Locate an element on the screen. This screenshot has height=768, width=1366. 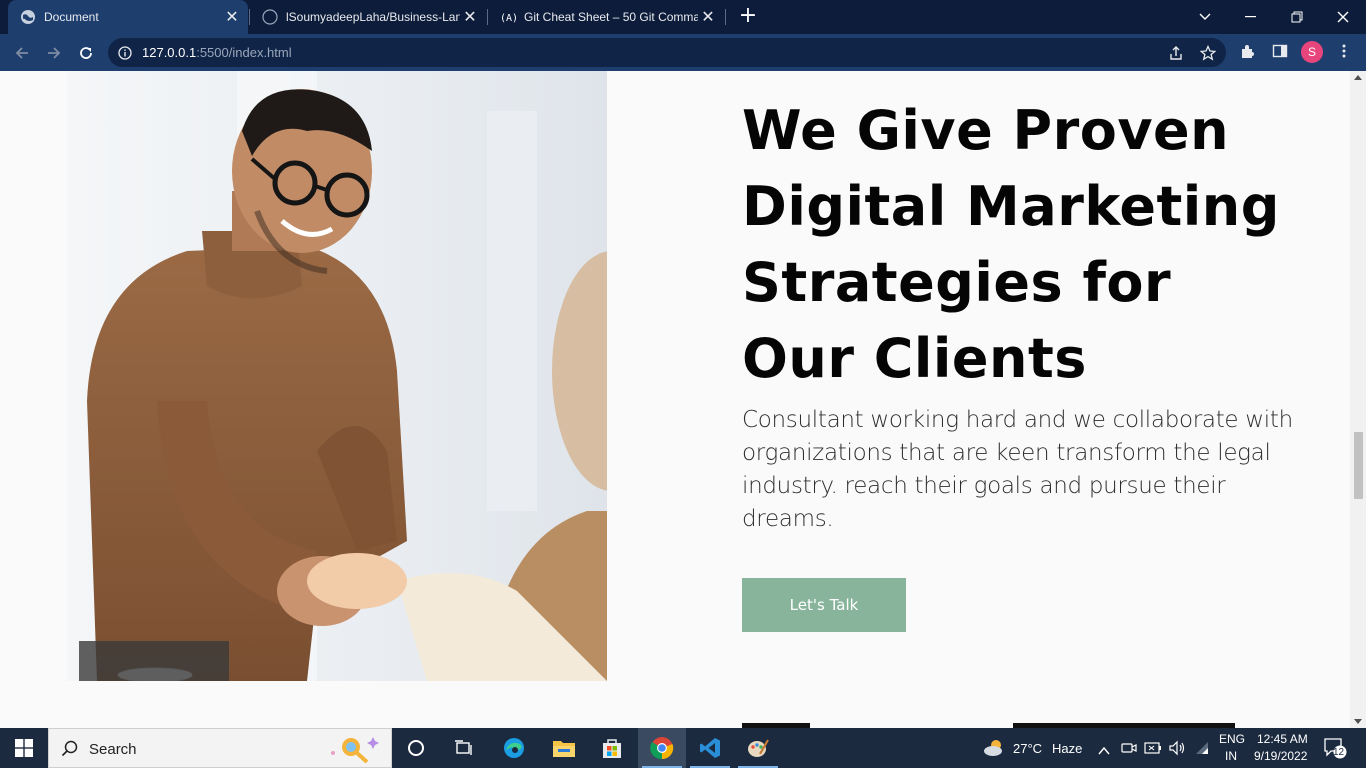
folder-icon is located at coordinates (564, 749).